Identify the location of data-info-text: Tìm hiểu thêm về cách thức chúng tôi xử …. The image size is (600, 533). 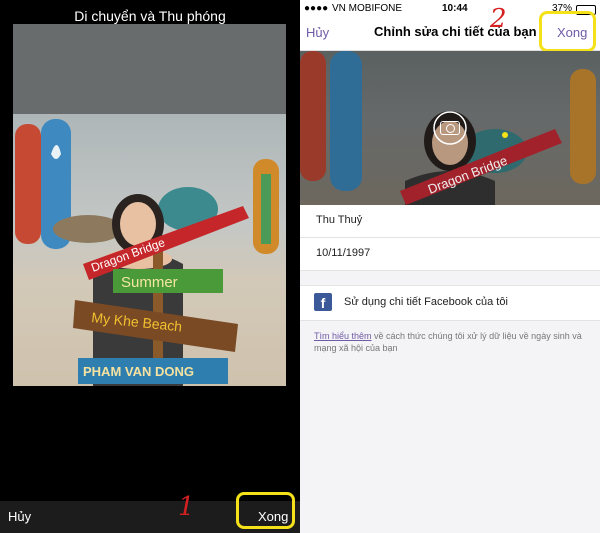
(449, 342).